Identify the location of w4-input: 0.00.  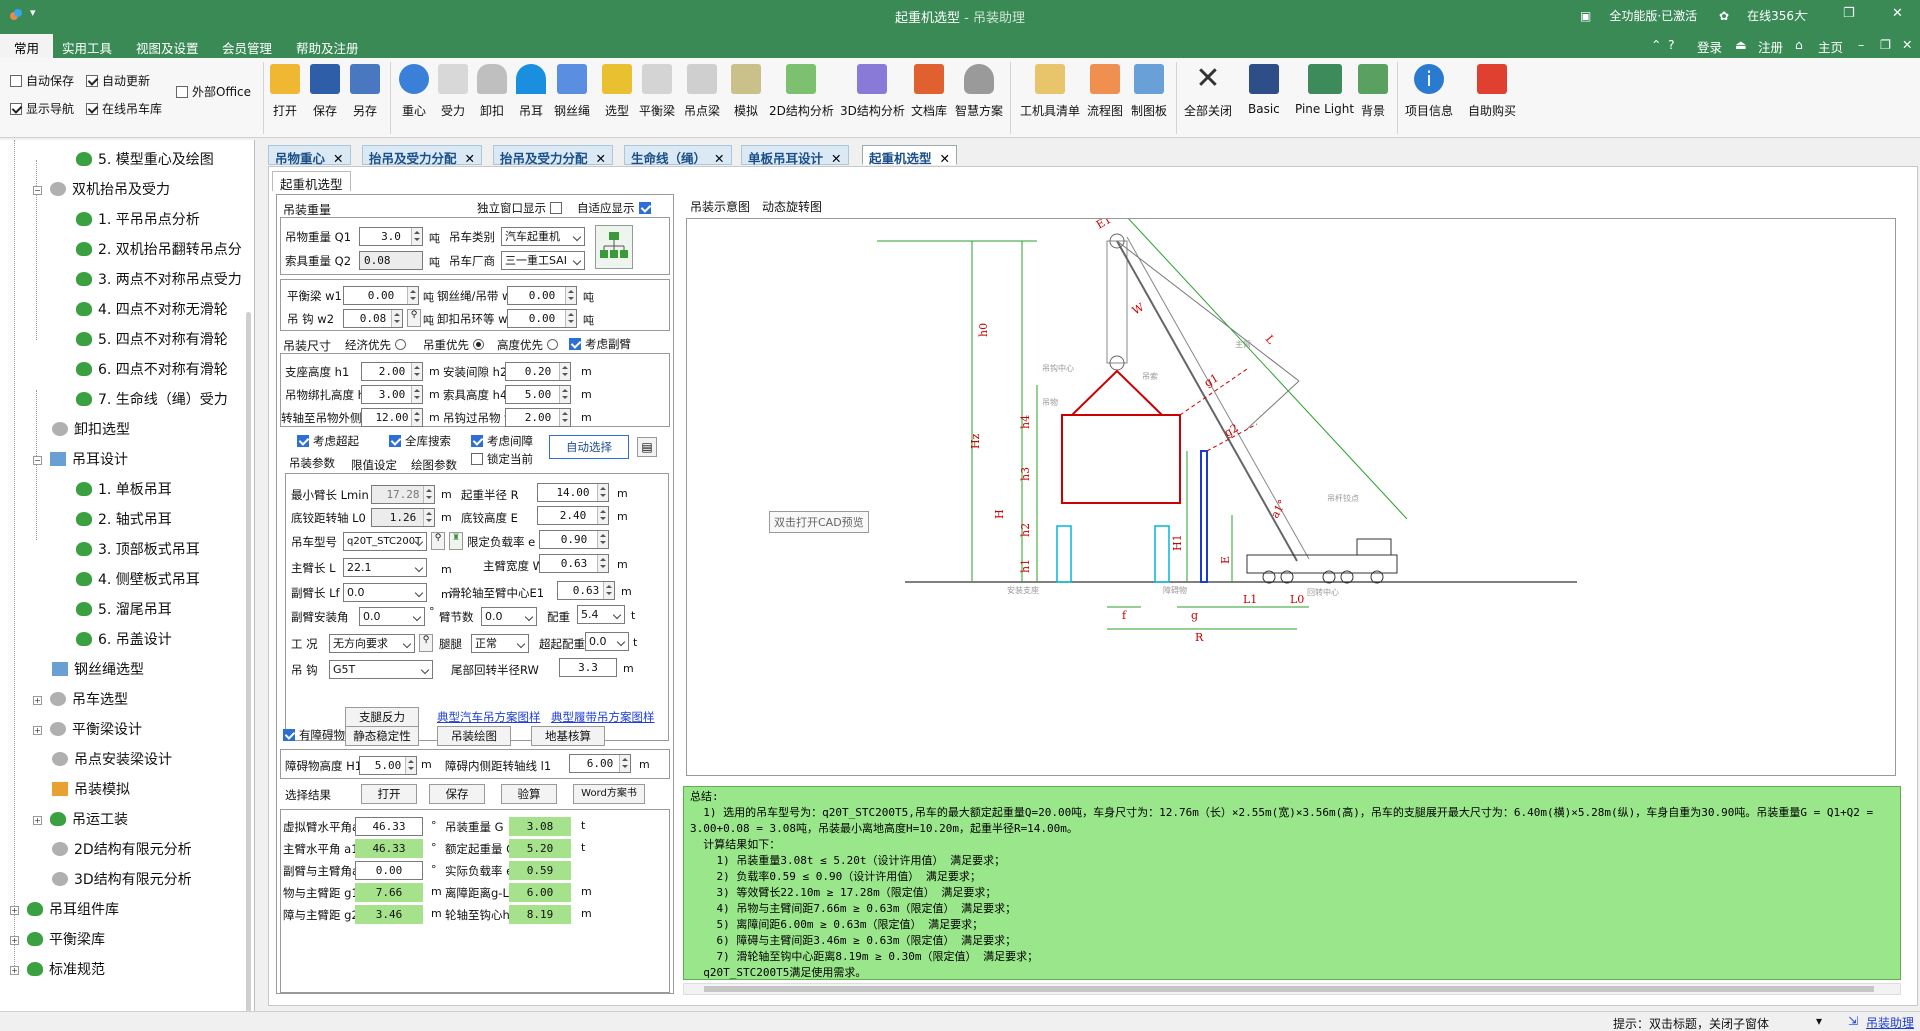
(542, 318).